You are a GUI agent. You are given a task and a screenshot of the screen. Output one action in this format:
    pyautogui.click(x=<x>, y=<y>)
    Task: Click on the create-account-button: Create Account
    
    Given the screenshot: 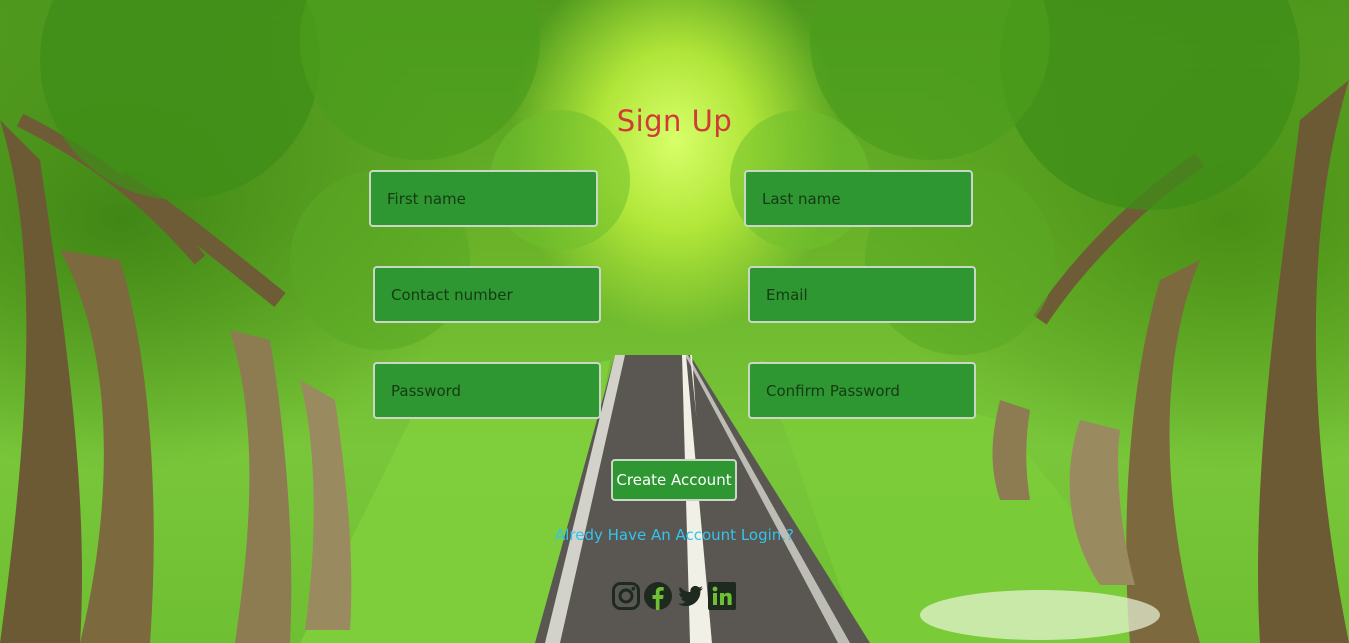 What is the action you would take?
    pyautogui.click(x=674, y=480)
    